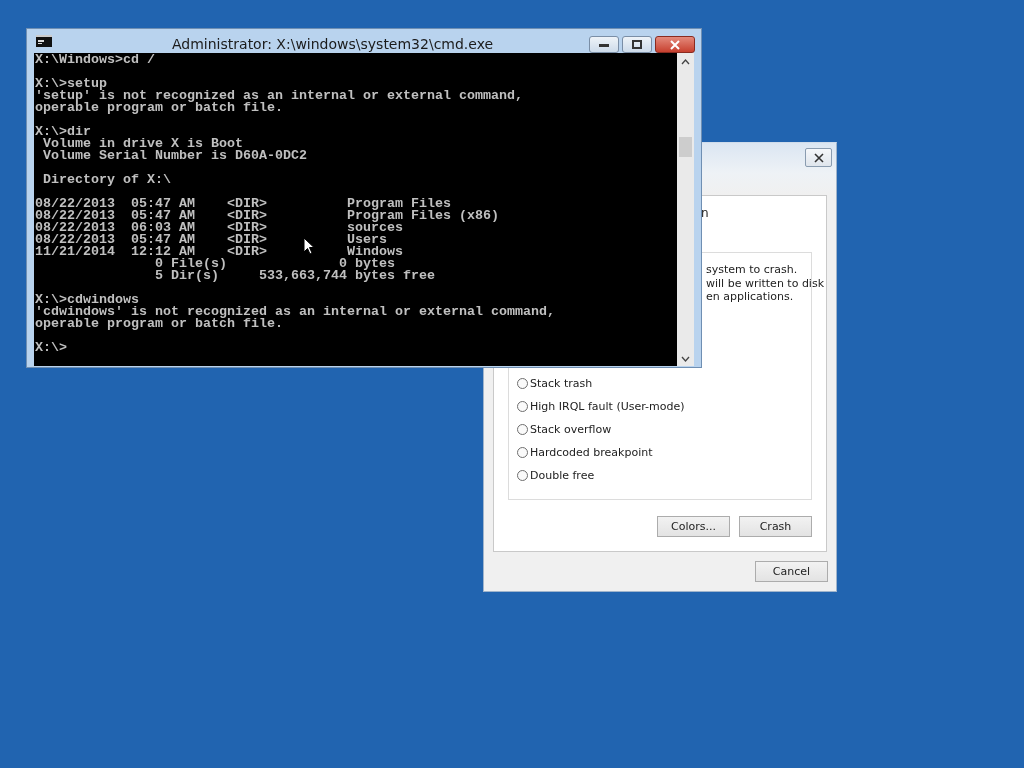 Image resolution: width=1024 pixels, height=768 pixels. I want to click on mouse-cursor-icon, so click(309, 246).